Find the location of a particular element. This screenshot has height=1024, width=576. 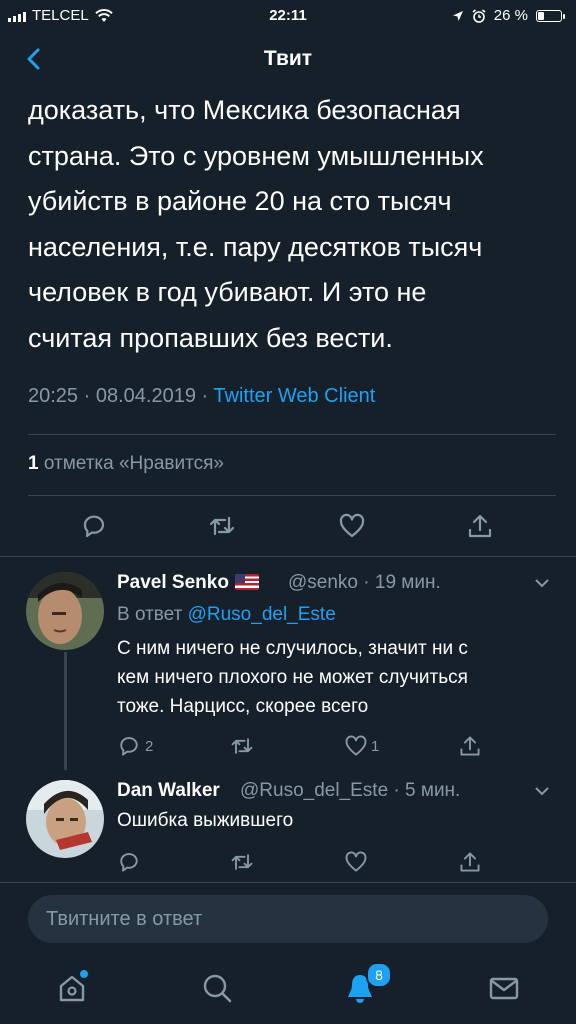

status-right: 26 % is located at coordinates (508, 15).